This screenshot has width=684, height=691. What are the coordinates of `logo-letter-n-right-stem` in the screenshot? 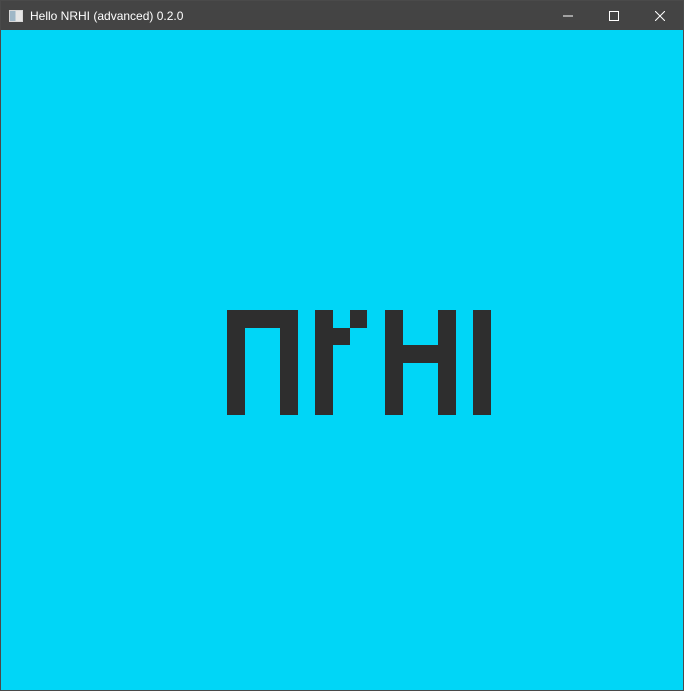 It's located at (289, 362).